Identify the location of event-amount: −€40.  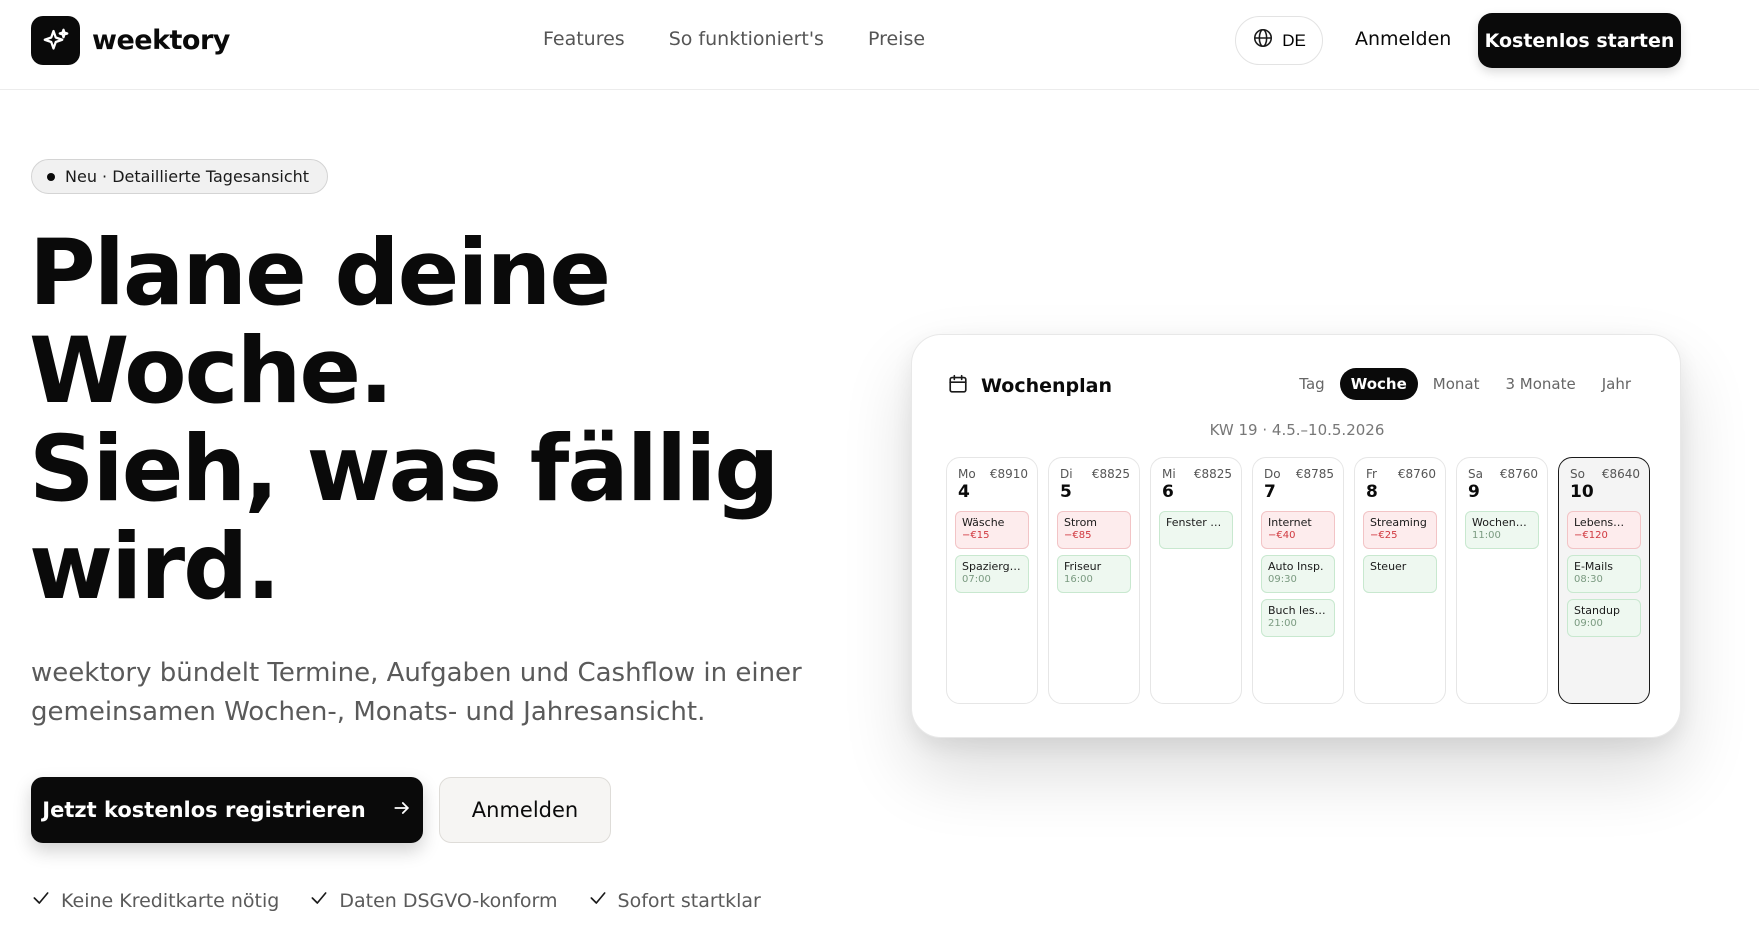
(1282, 535).